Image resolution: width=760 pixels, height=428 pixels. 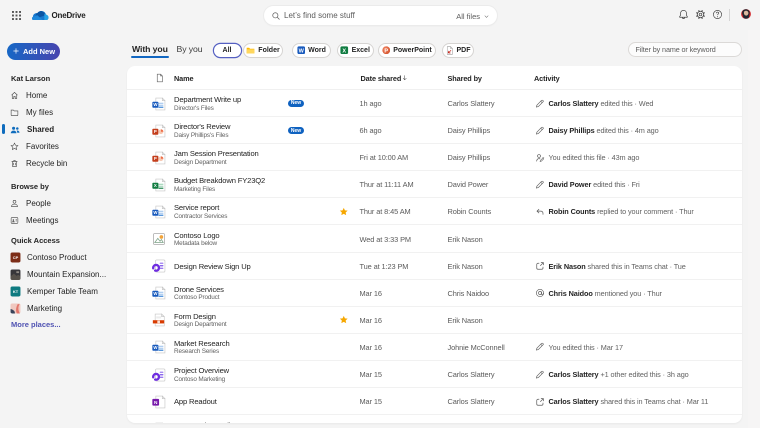 What do you see at coordinates (16, 291) in the screenshot?
I see `svg-text: KT` at bounding box center [16, 291].